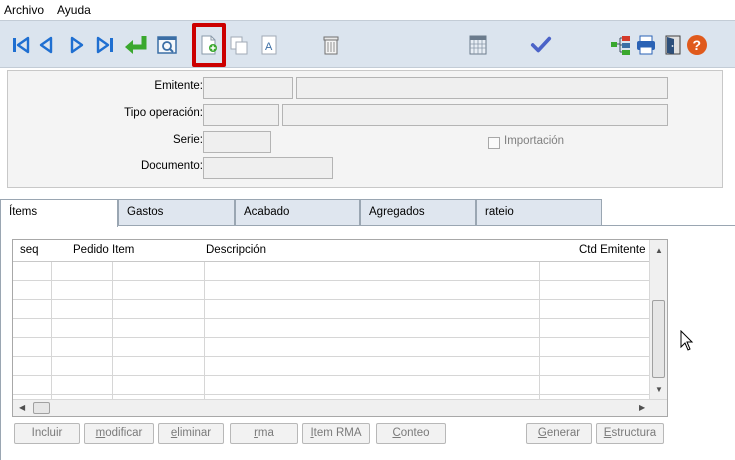  What do you see at coordinates (41, 408) in the screenshot?
I see `horizontal-scroll-thumb` at bounding box center [41, 408].